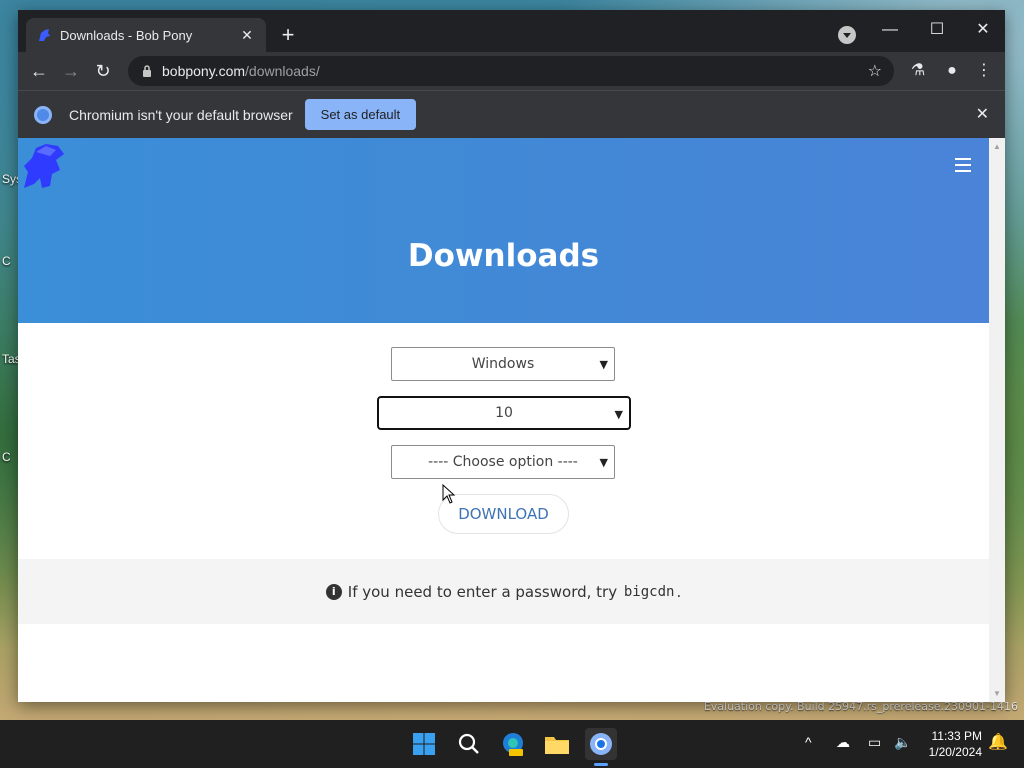 The image size is (1024, 768). What do you see at coordinates (679, 591) in the screenshot?
I see `note-suffix: .` at bounding box center [679, 591].